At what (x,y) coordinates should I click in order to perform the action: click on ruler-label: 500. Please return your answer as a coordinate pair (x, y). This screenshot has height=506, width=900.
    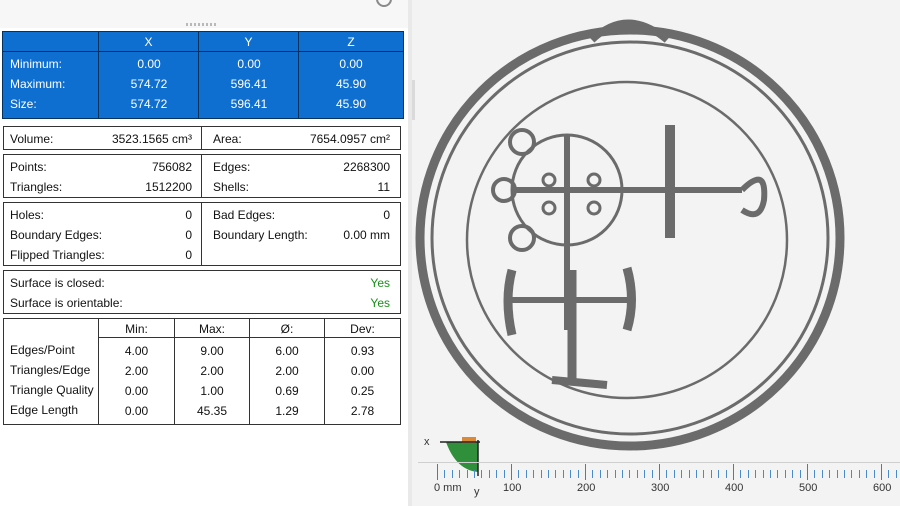
    Looking at the image, I should click on (808, 488).